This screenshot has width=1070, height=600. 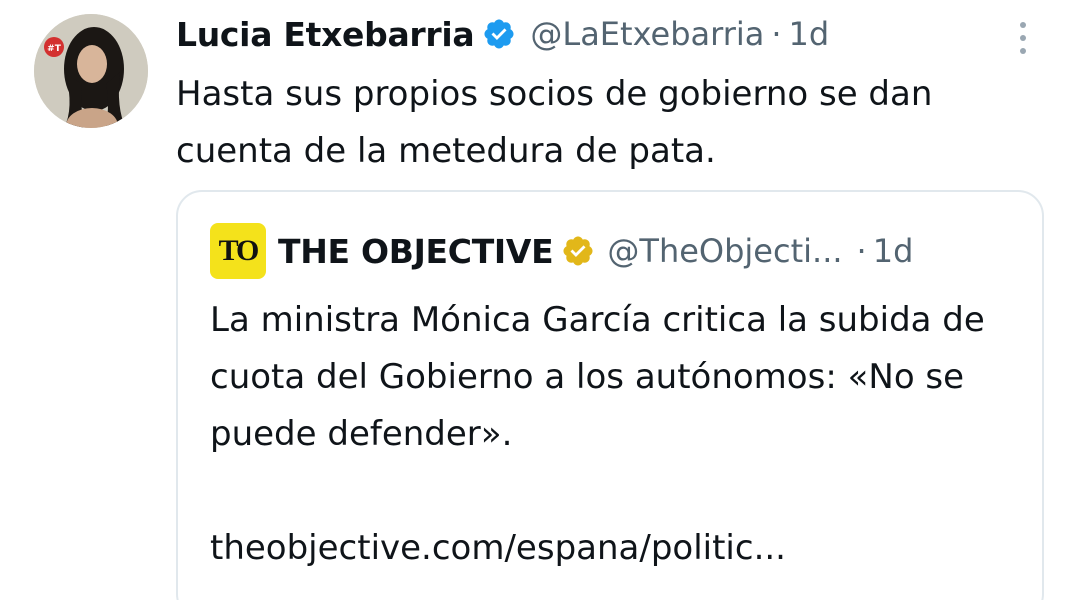 I want to click on avatar-image: #T, so click(x=91, y=71).